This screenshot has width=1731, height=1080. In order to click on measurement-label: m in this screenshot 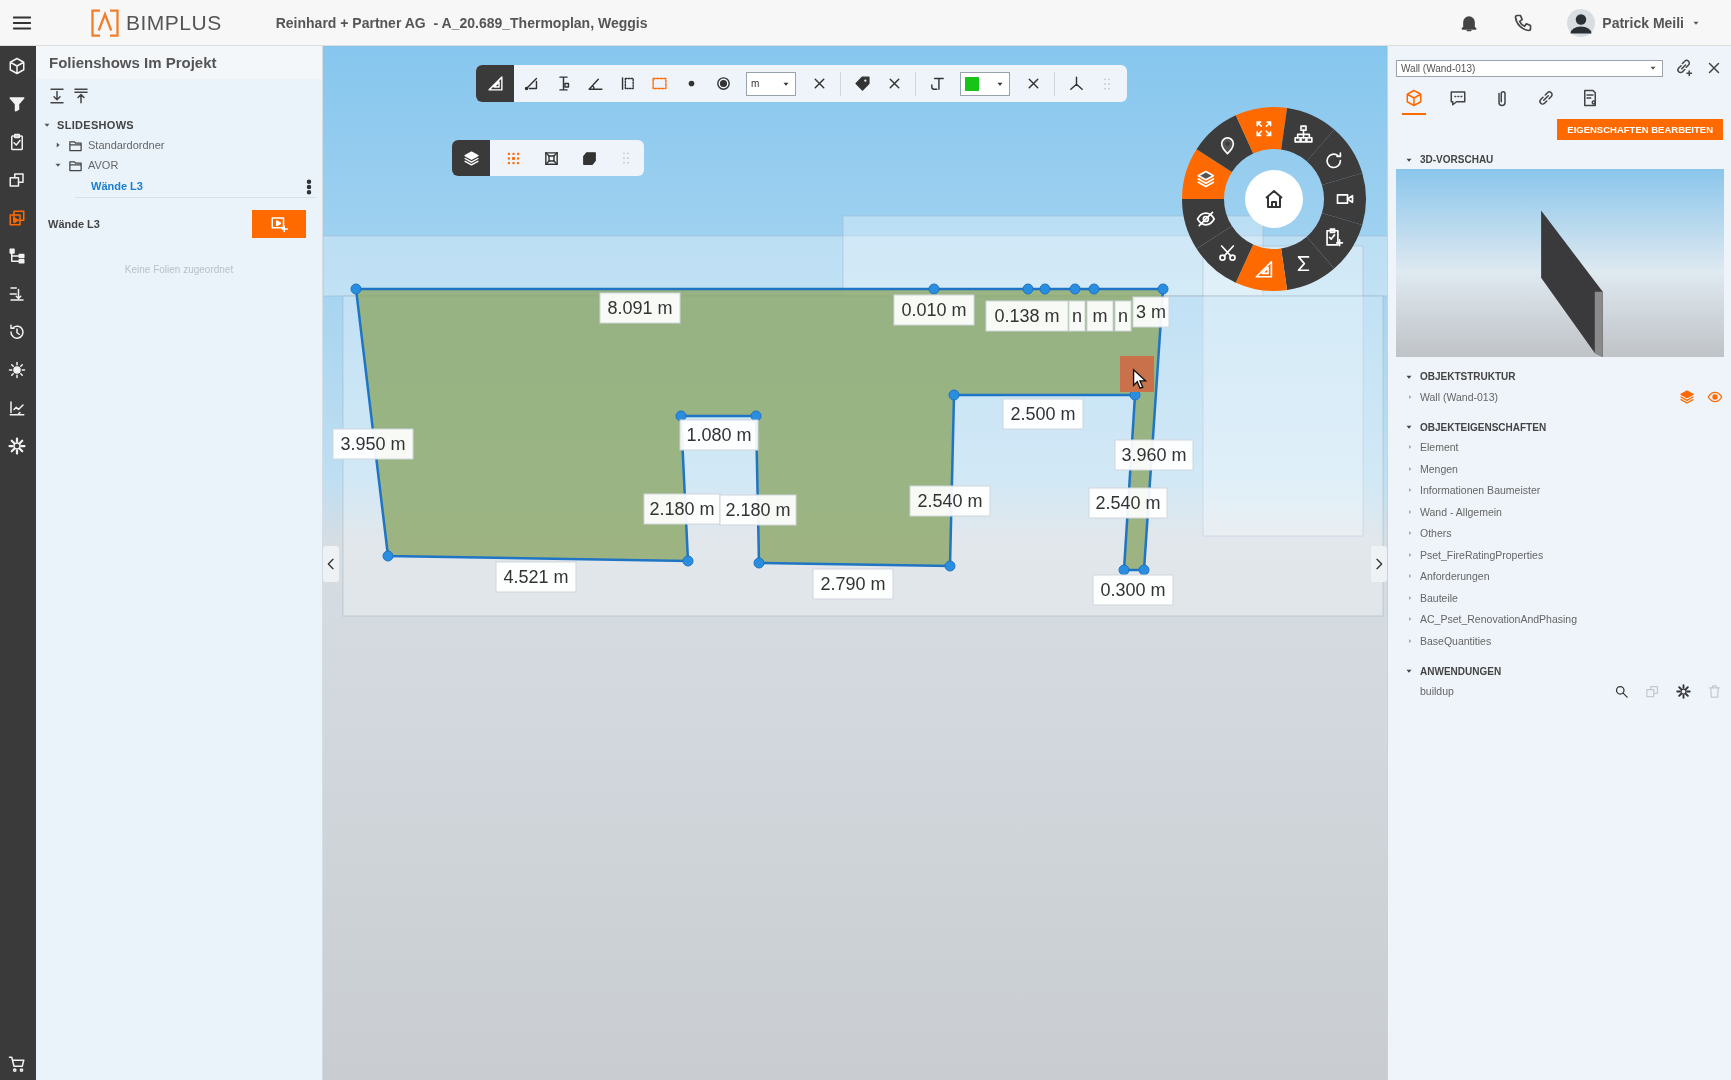, I will do `click(1100, 316)`.